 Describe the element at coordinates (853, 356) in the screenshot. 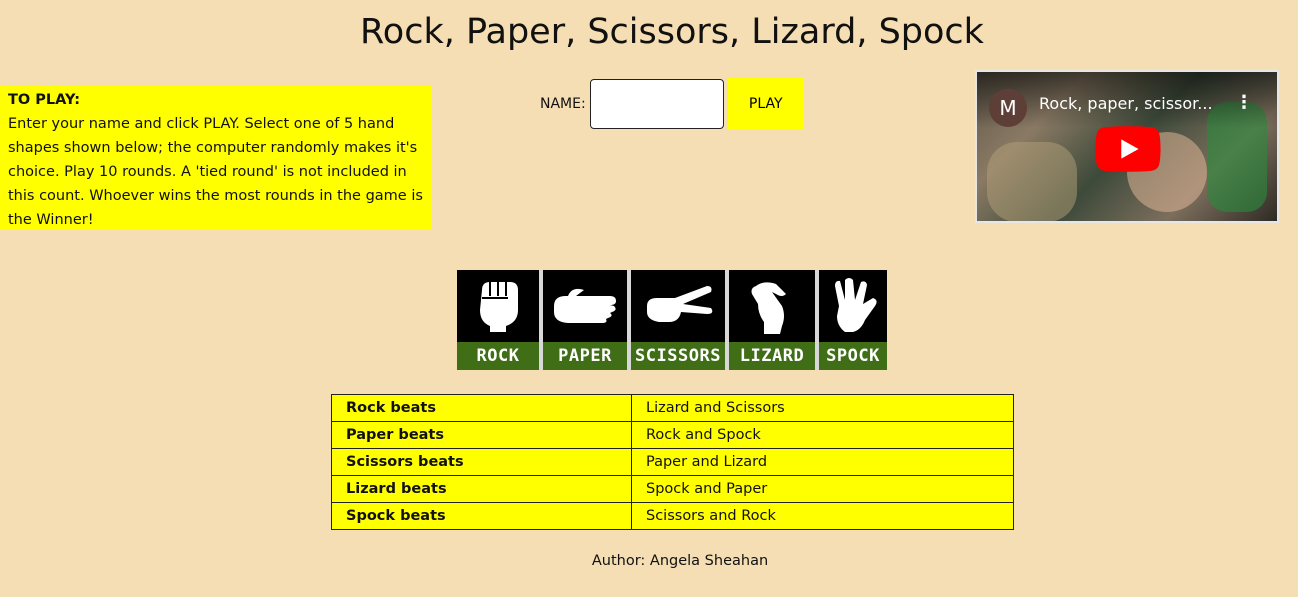

I see `hand-label: SPOCK` at that location.